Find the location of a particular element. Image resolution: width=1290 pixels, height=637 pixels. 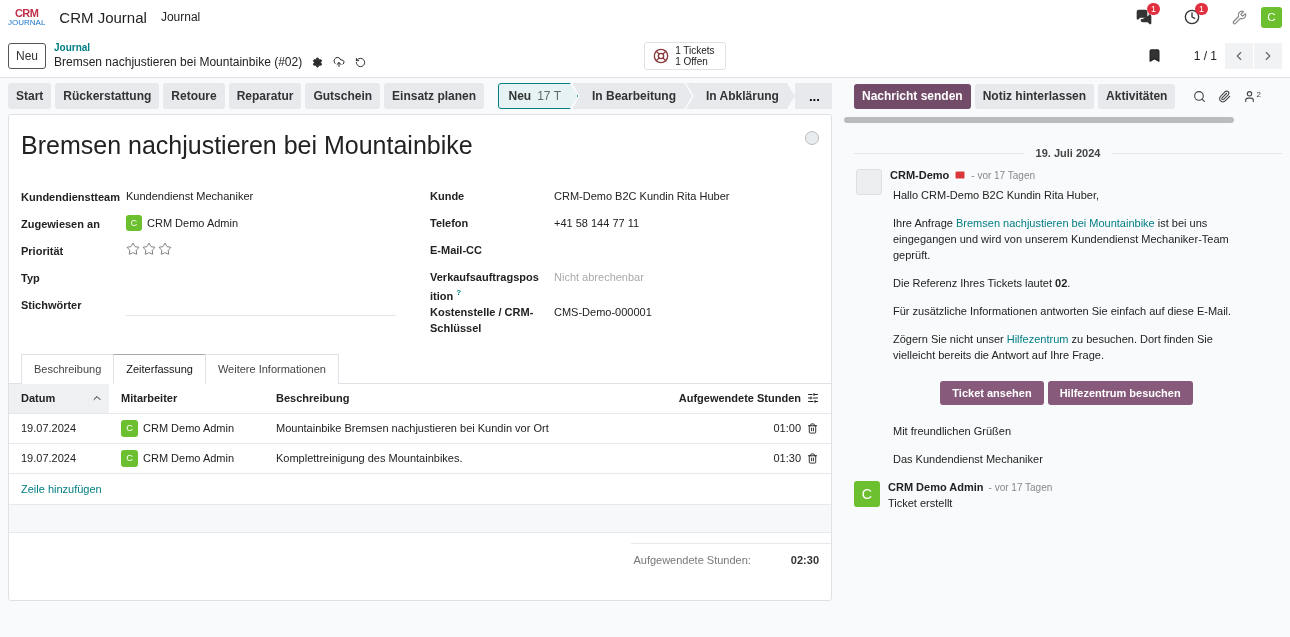

field-label: Kunde is located at coordinates (448, 196).